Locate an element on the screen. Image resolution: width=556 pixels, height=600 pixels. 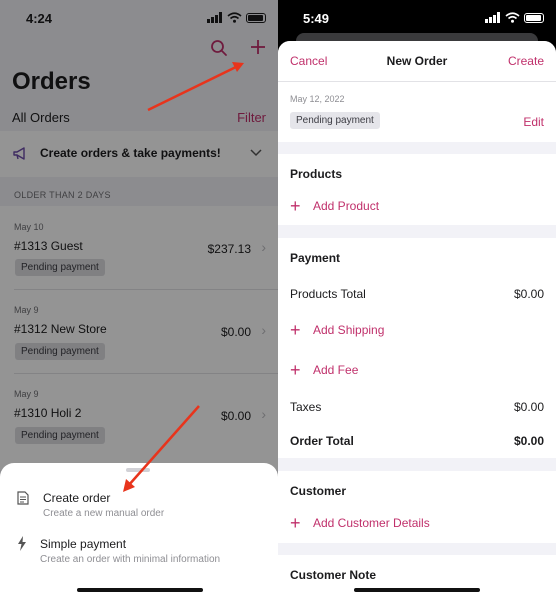
add-customer-details-button: + Add Customer Details is located at coordinates (390, 523).